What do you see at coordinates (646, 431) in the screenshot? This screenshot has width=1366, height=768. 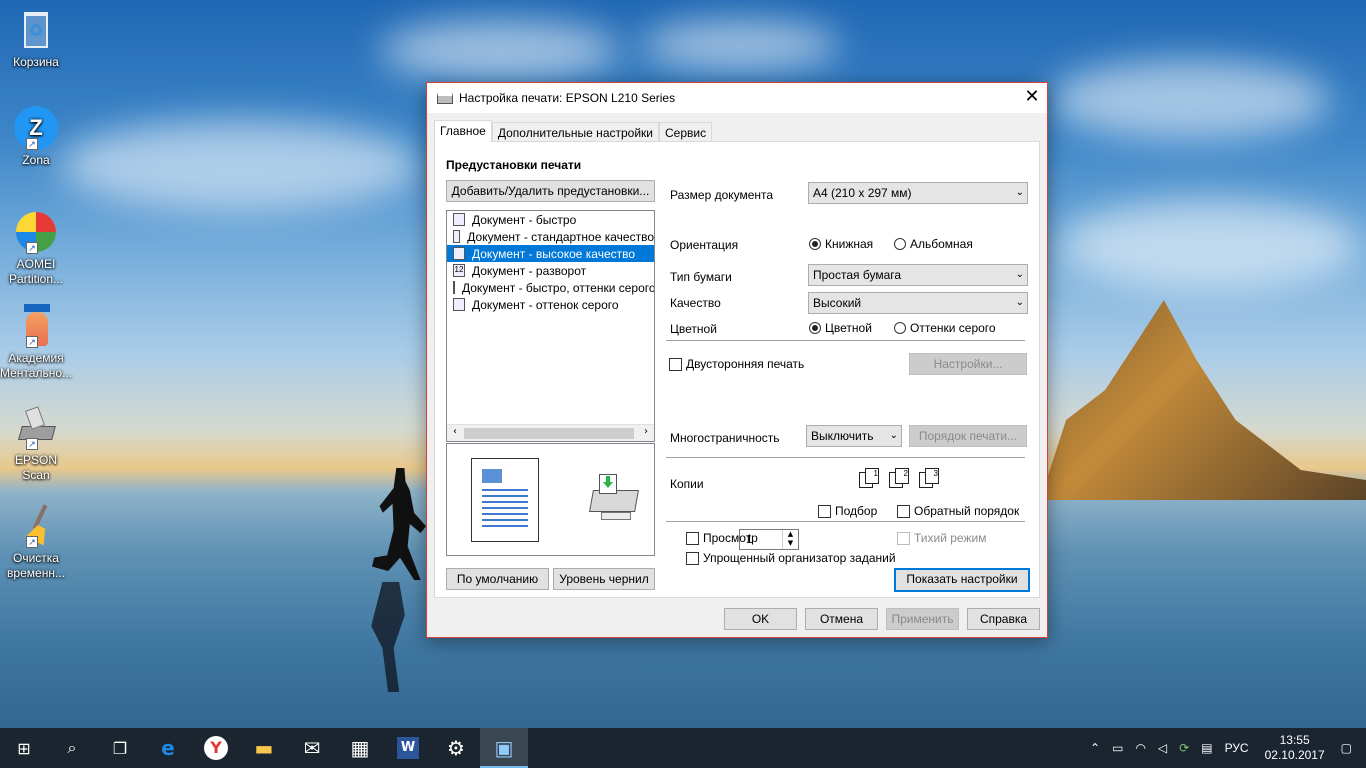 I see `scroll-right-icon: ›` at bounding box center [646, 431].